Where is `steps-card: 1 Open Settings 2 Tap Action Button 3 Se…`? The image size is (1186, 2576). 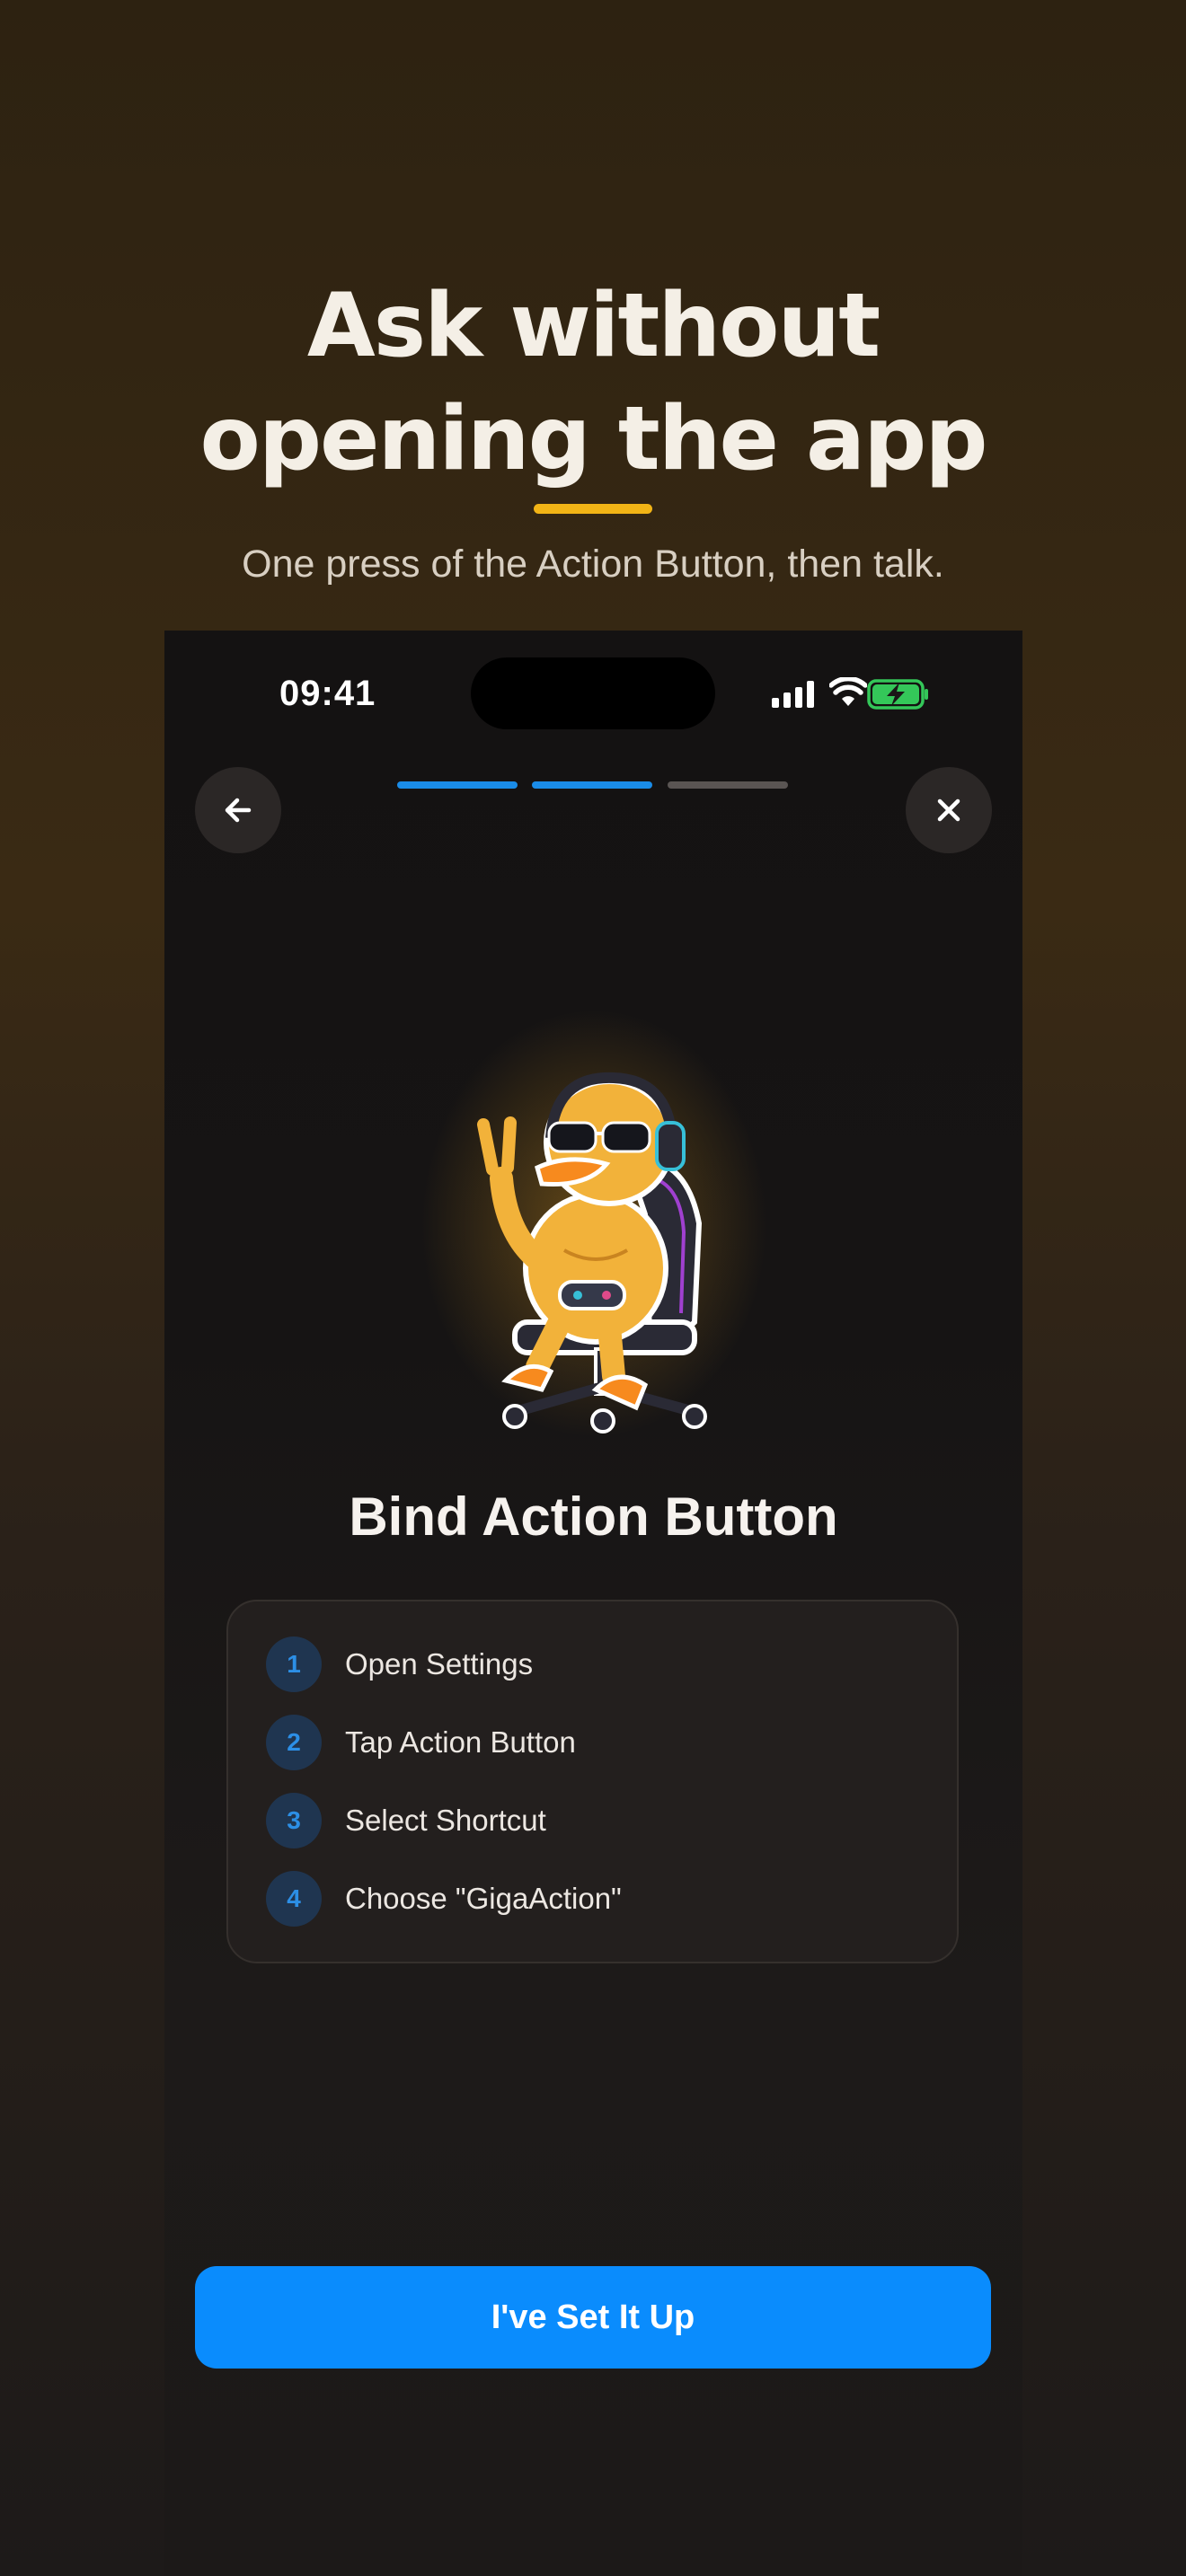 steps-card: 1 Open Settings 2 Tap Action Button 3 Se… is located at coordinates (592, 1781).